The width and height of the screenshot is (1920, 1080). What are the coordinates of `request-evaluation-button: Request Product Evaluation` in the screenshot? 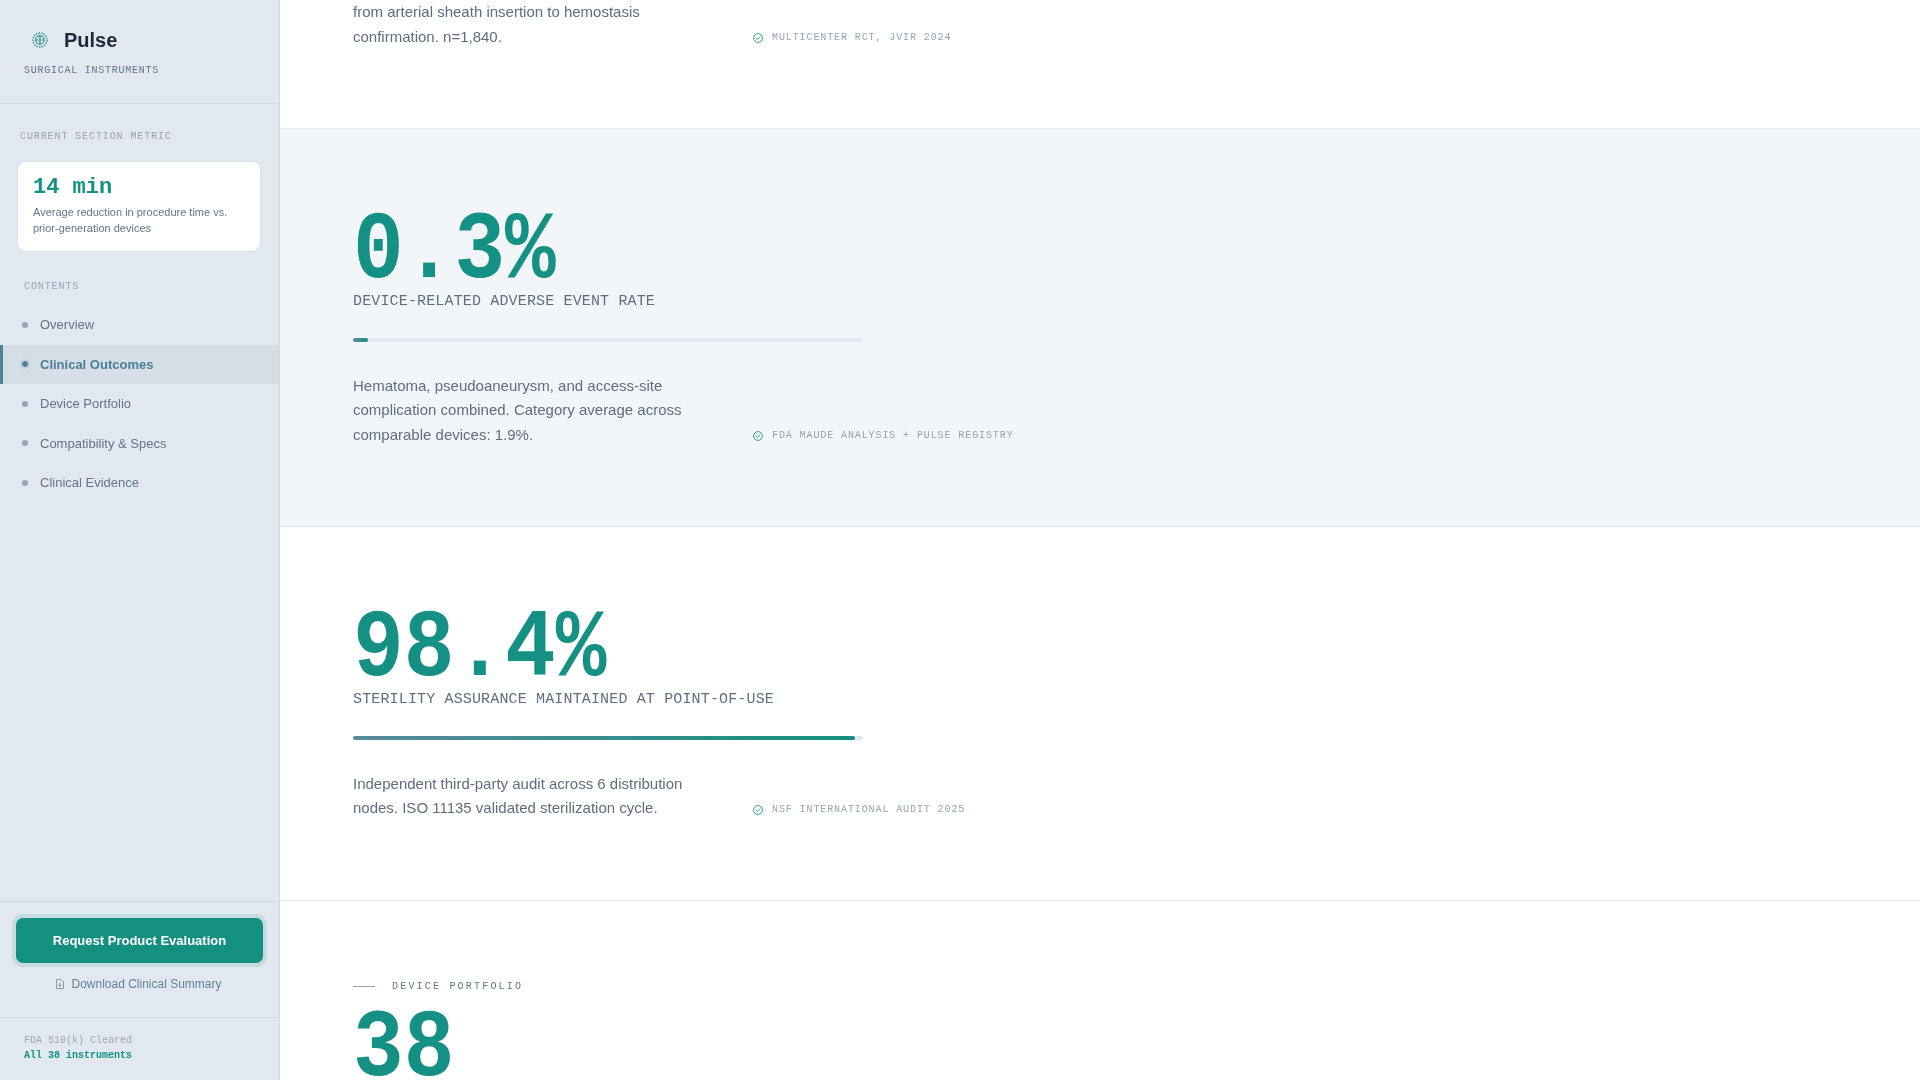 It's located at (139, 940).